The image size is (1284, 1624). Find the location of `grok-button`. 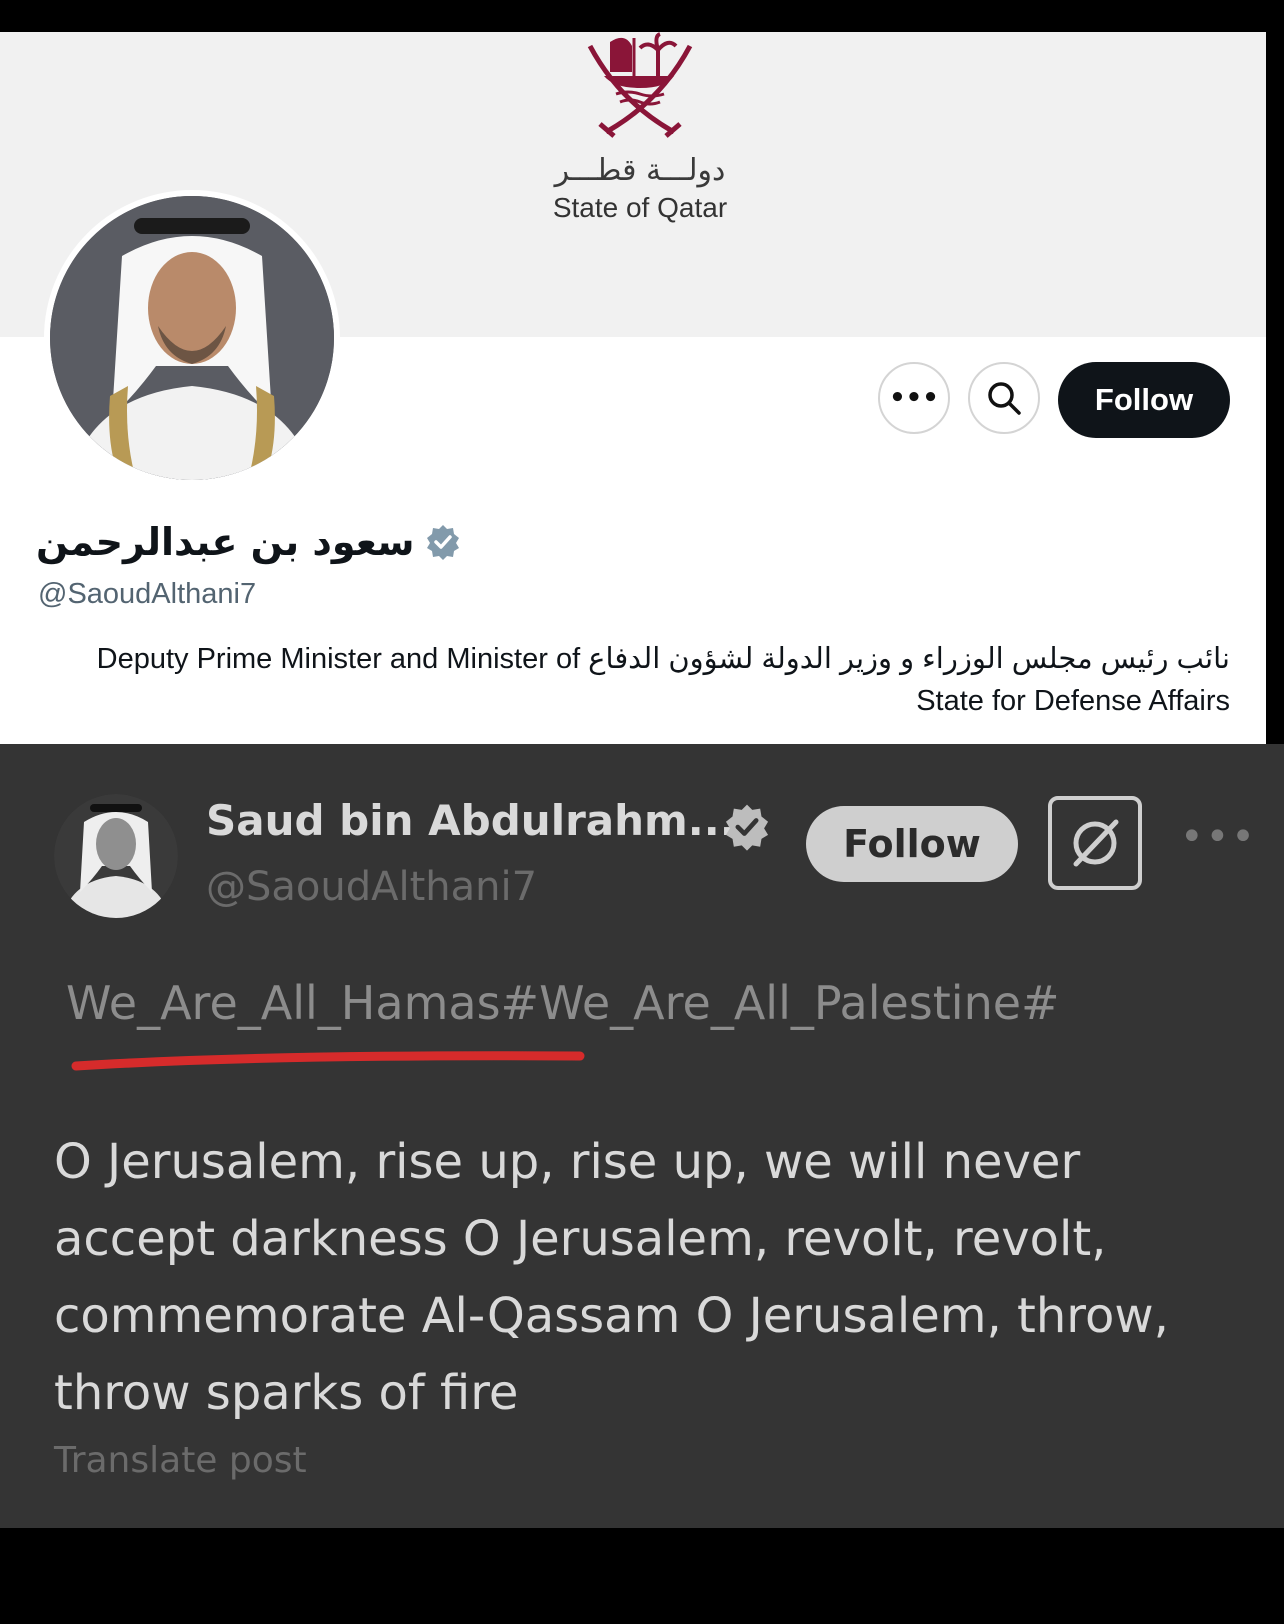

grok-button is located at coordinates (1095, 843).